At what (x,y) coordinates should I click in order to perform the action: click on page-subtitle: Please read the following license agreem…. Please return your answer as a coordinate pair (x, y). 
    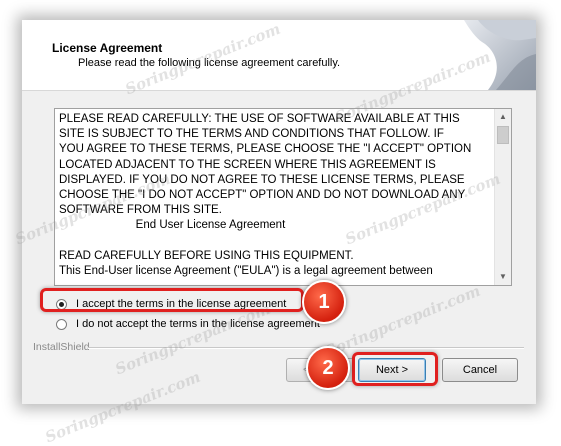
    Looking at the image, I should click on (209, 63).